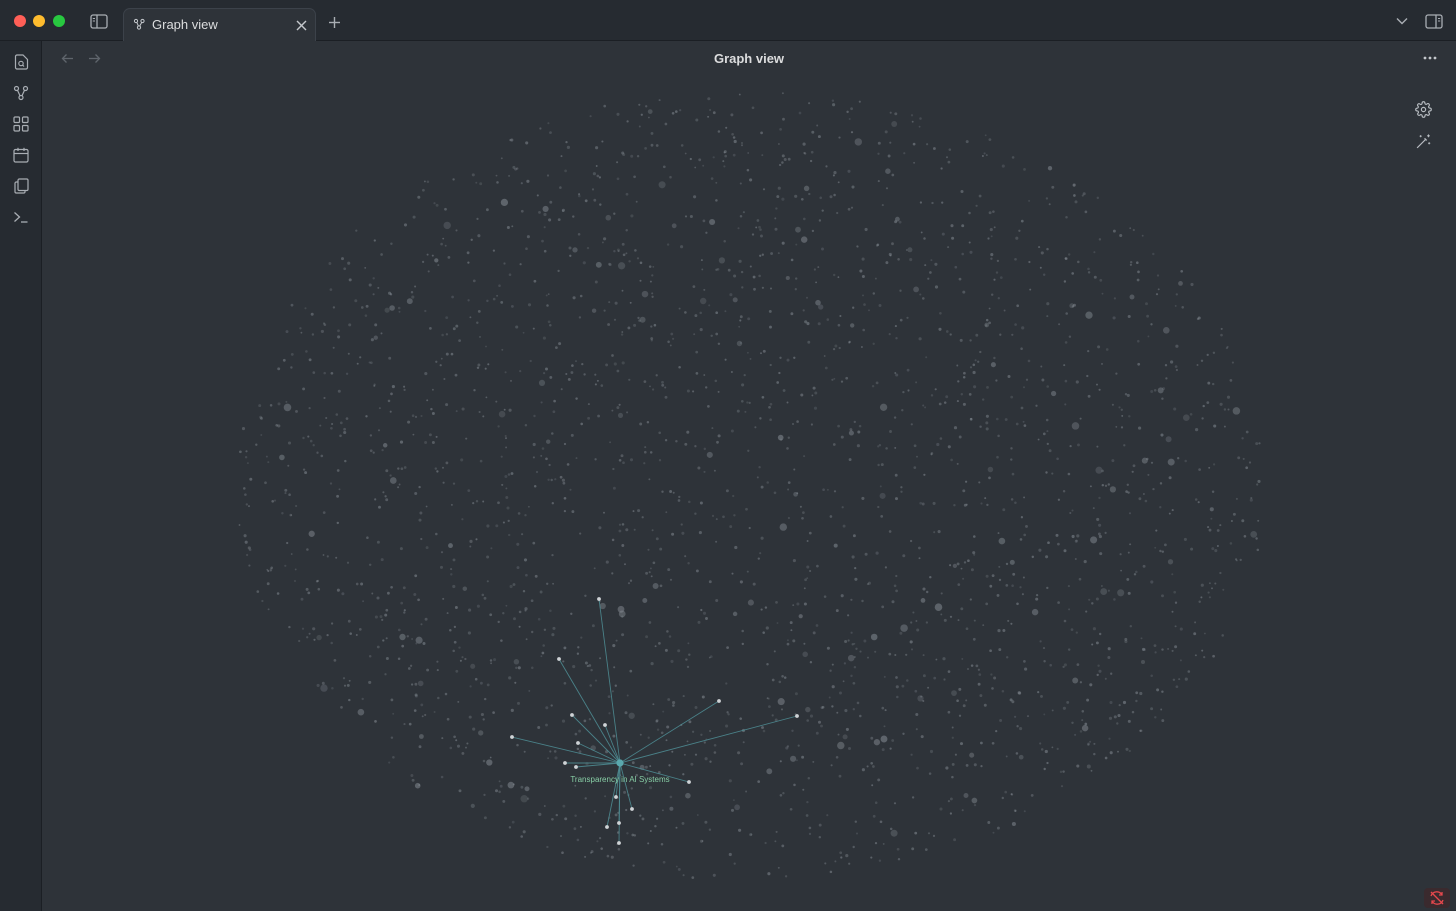 This screenshot has height=911, width=1456. I want to click on highlighted-node, so click(620, 763).